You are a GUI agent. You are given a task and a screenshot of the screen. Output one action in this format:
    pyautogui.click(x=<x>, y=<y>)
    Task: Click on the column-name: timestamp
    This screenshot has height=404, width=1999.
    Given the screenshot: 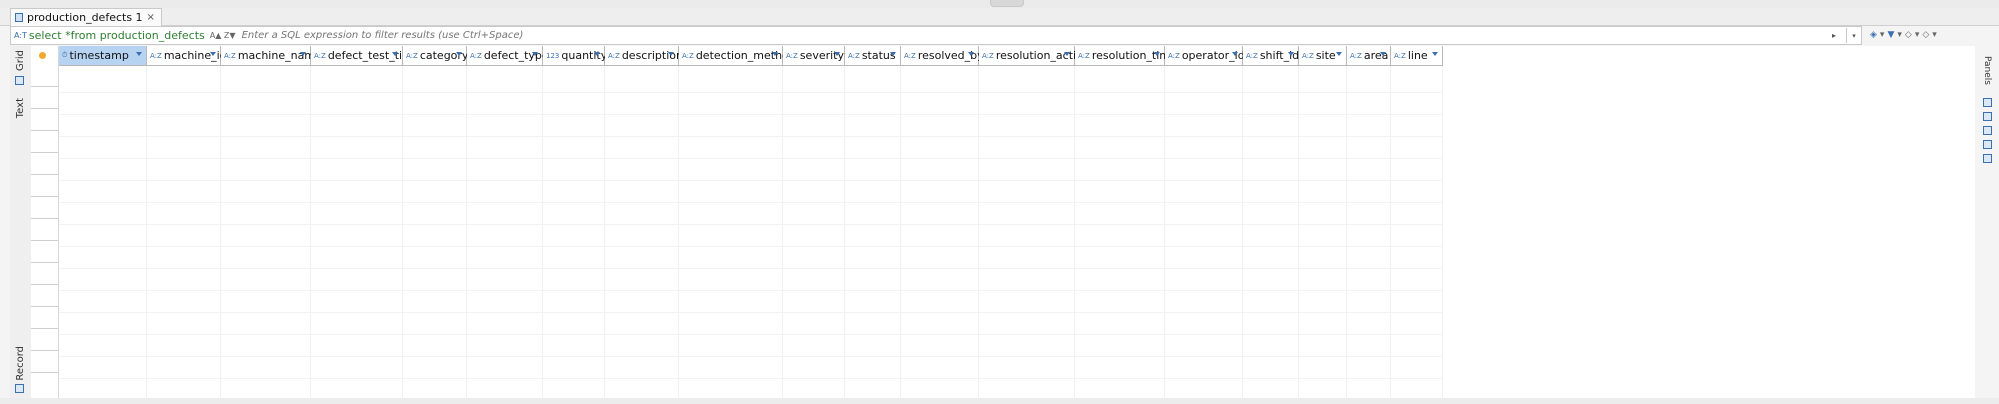 What is the action you would take?
    pyautogui.click(x=99, y=55)
    